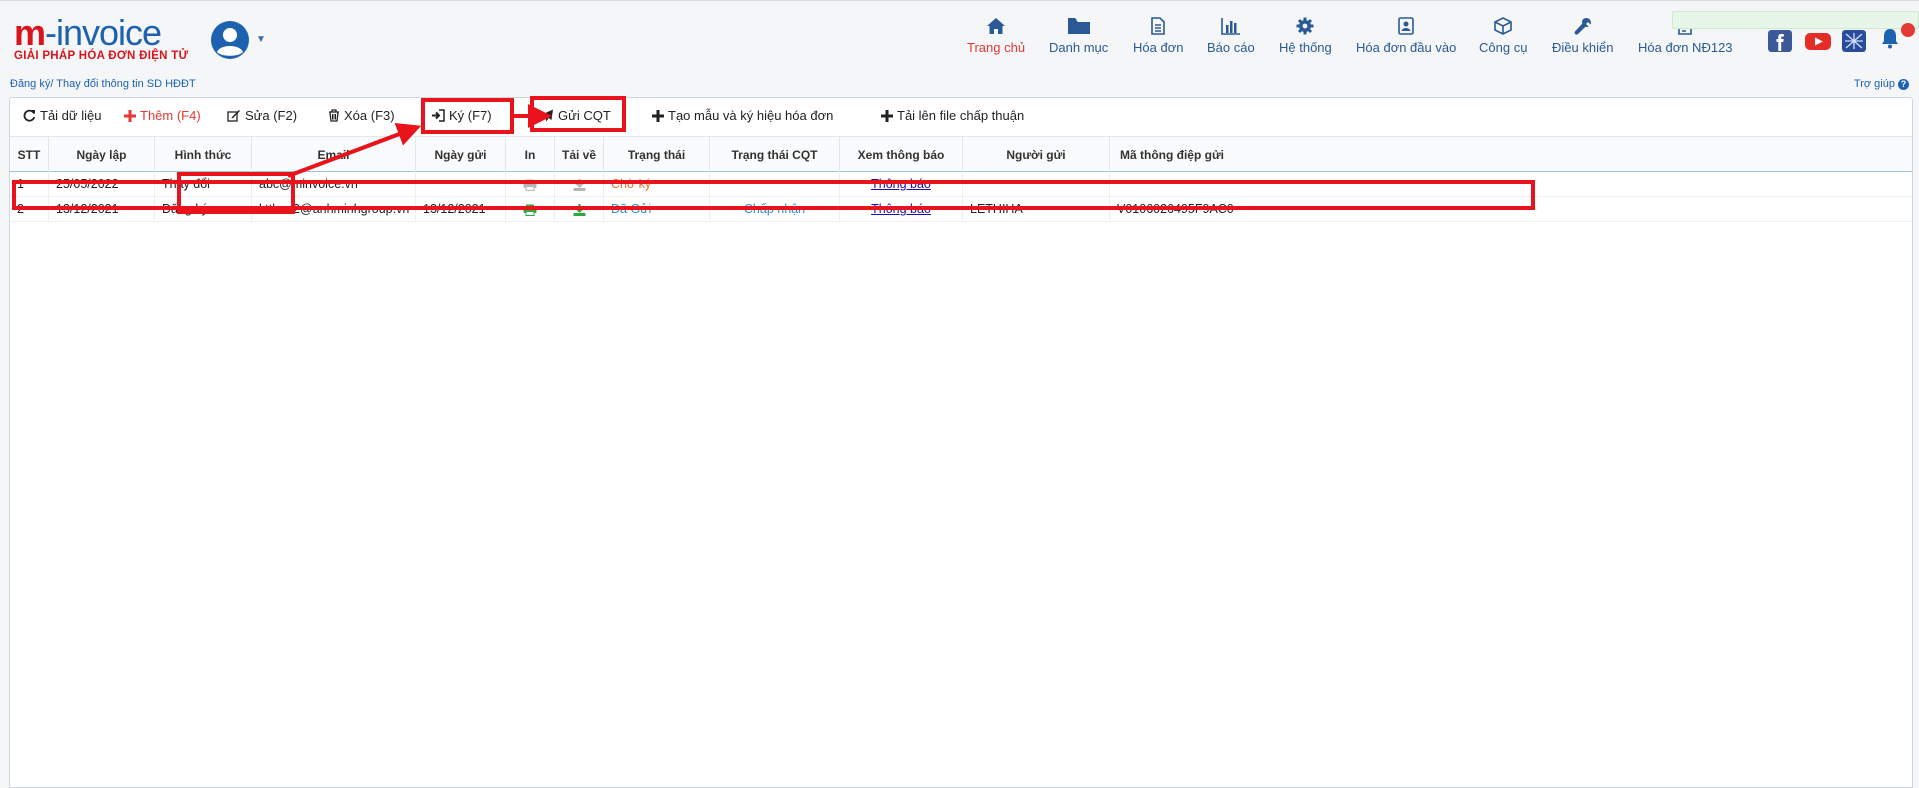  What do you see at coordinates (203, 209) in the screenshot?
I see `cell-hinh-thuc: Đăng ký` at bounding box center [203, 209].